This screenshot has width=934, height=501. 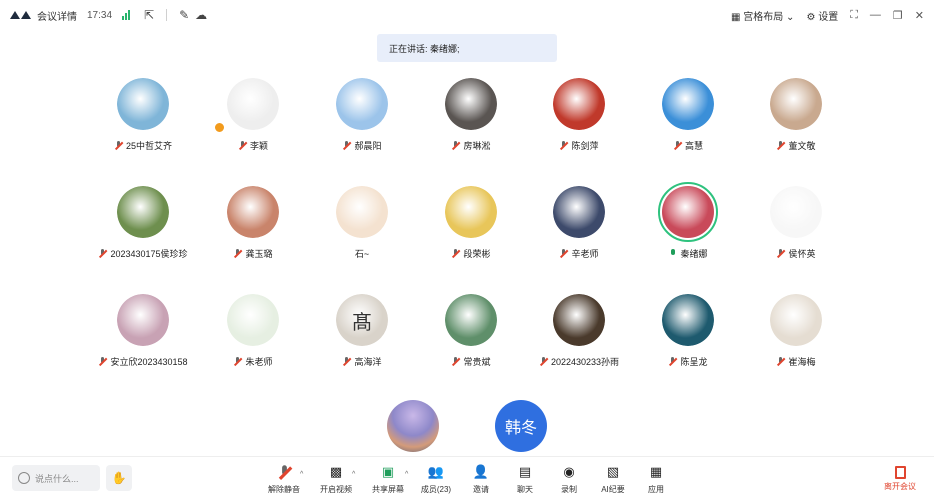 I want to click on participant-name: 段荣彬, so click(x=477, y=254).